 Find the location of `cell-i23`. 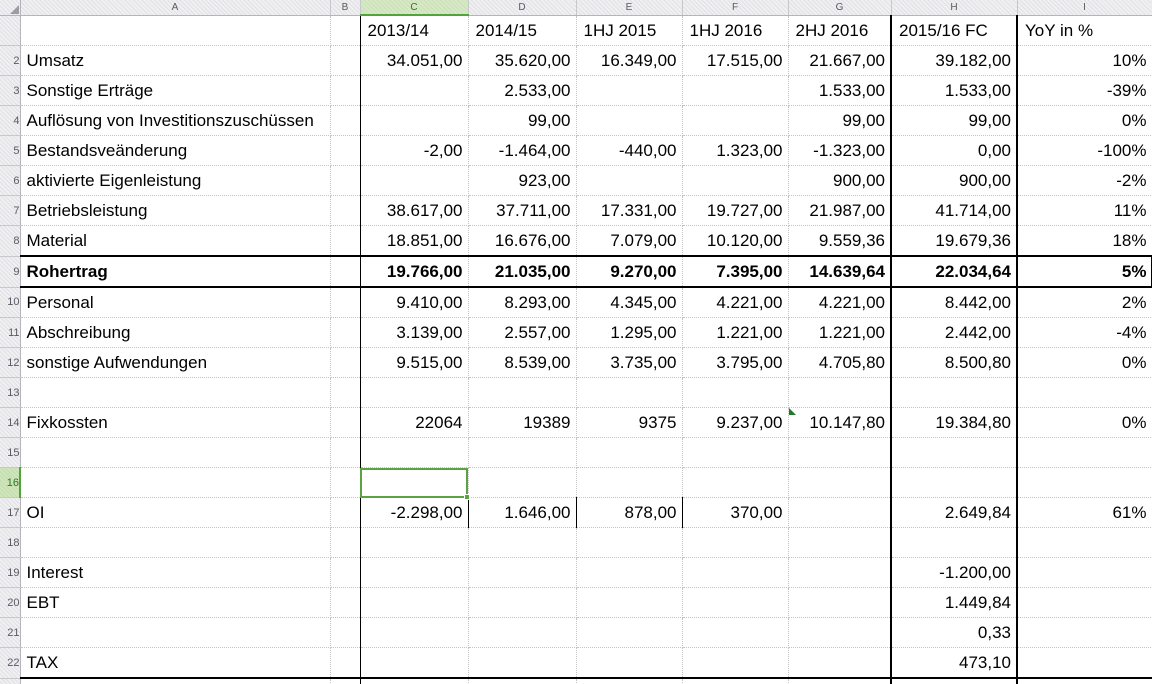

cell-i23 is located at coordinates (1084, 680).